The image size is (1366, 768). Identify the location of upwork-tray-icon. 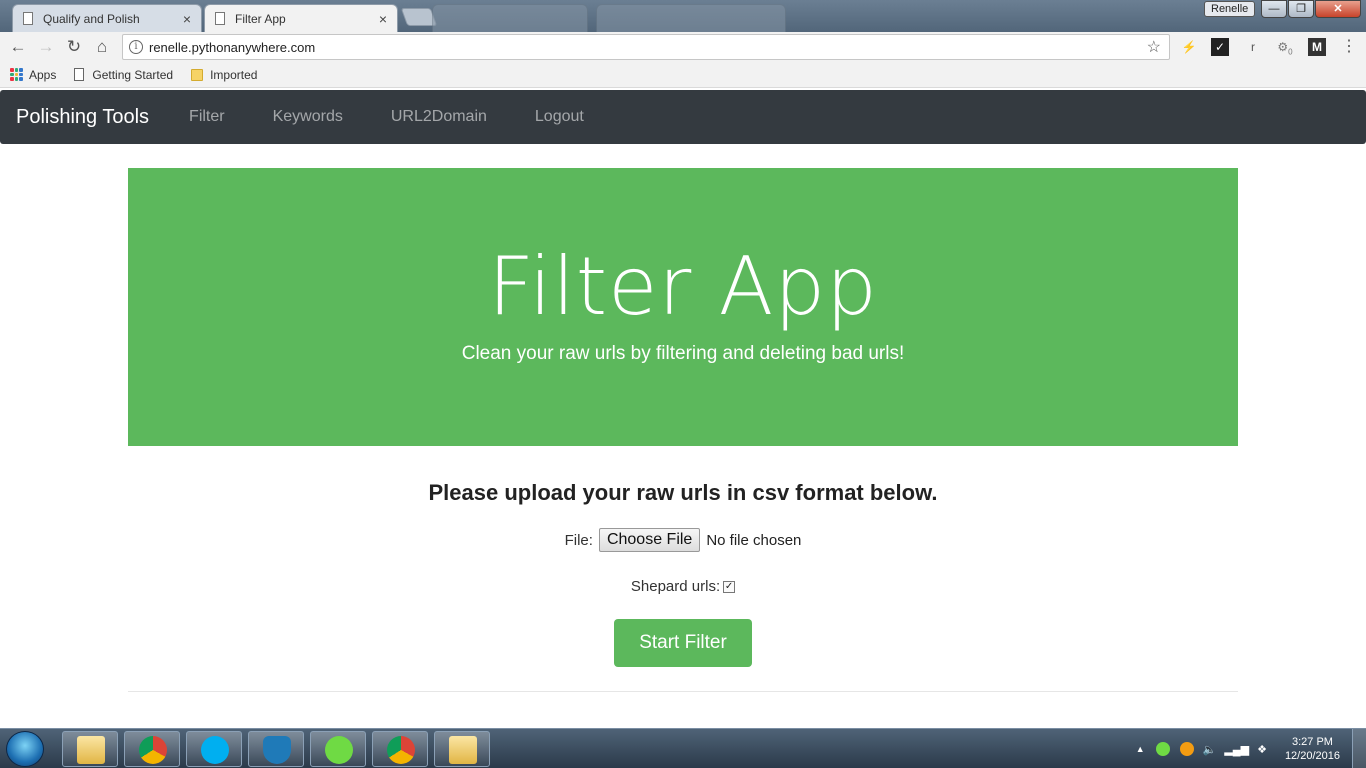
(1162, 749).